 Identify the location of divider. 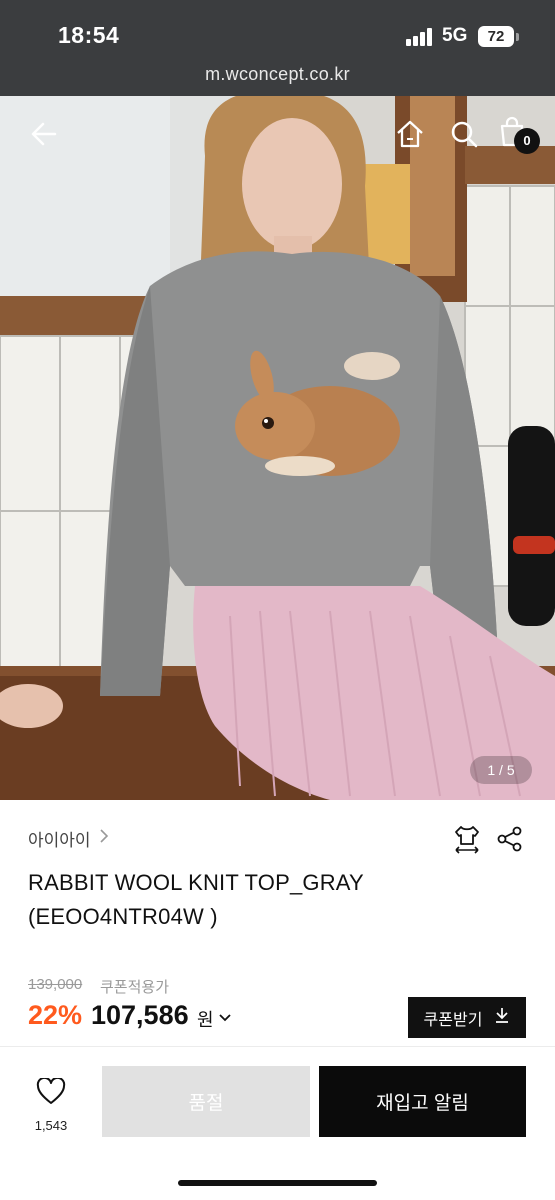
(277, 1046).